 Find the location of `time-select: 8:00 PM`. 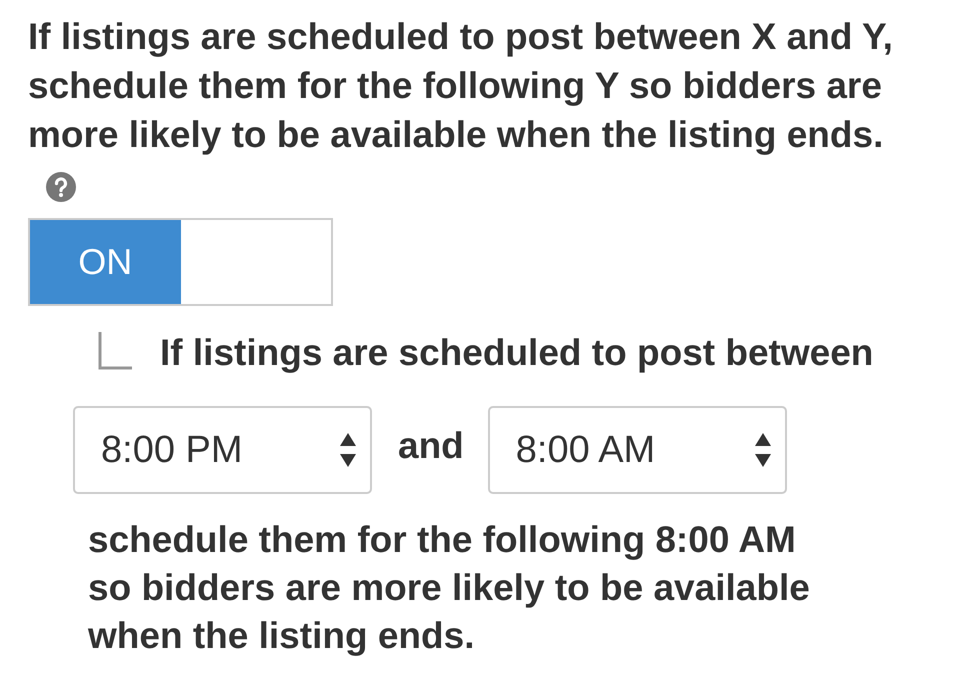

time-select: 8:00 PM is located at coordinates (222, 450).